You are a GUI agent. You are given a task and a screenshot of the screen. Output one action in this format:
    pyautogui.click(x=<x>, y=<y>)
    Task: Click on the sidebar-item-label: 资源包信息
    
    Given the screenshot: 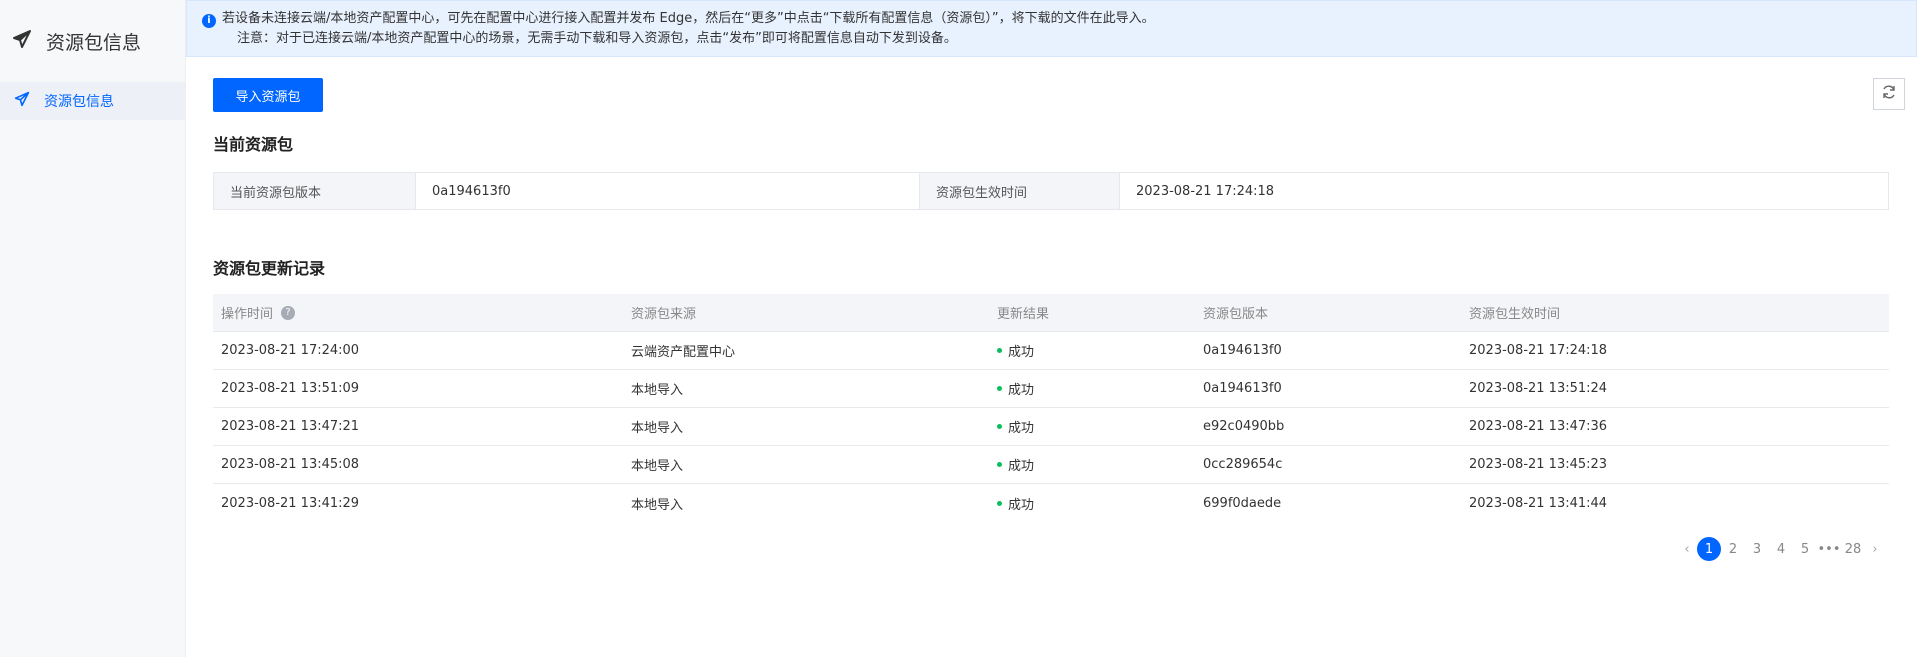 What is the action you would take?
    pyautogui.click(x=79, y=102)
    